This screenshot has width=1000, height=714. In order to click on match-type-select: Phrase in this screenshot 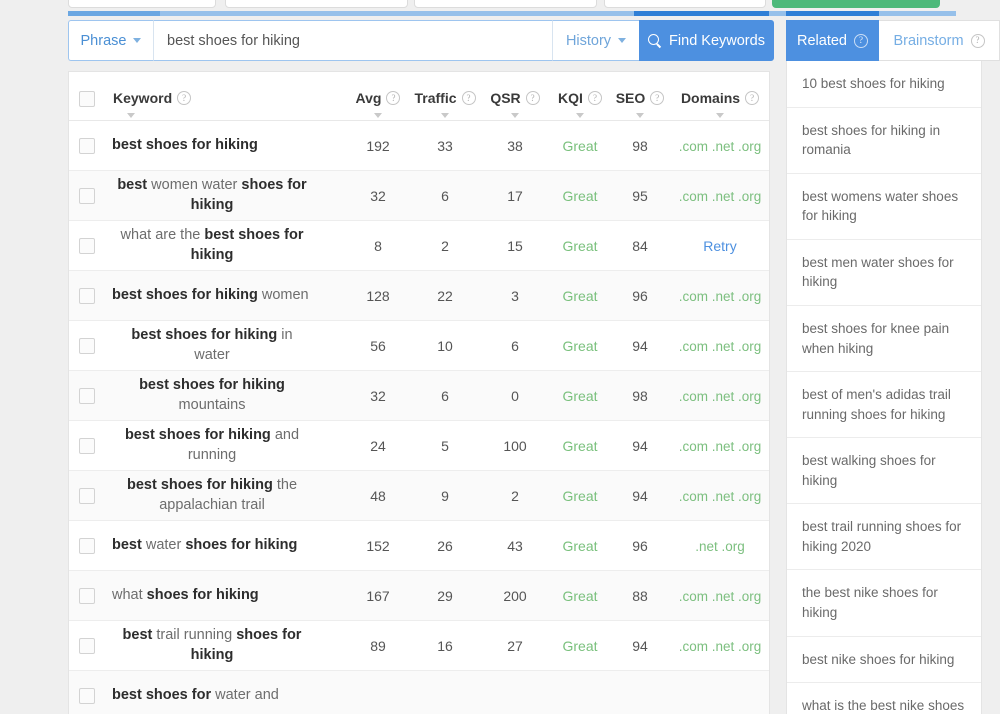, I will do `click(111, 40)`.